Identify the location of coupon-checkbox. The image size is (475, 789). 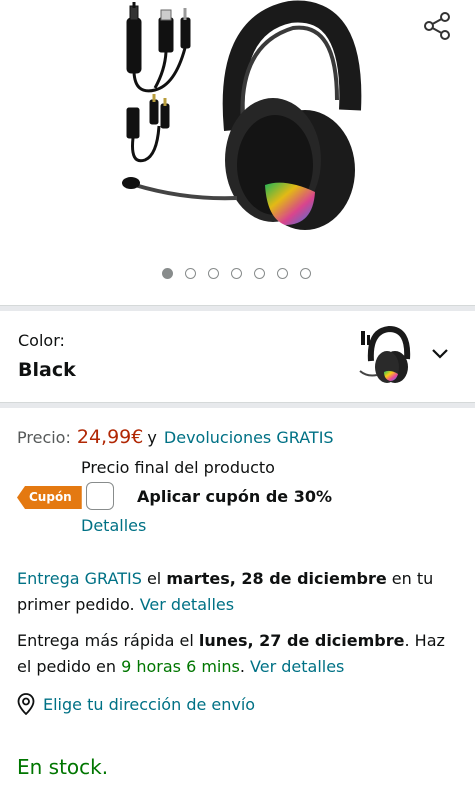
(100, 496).